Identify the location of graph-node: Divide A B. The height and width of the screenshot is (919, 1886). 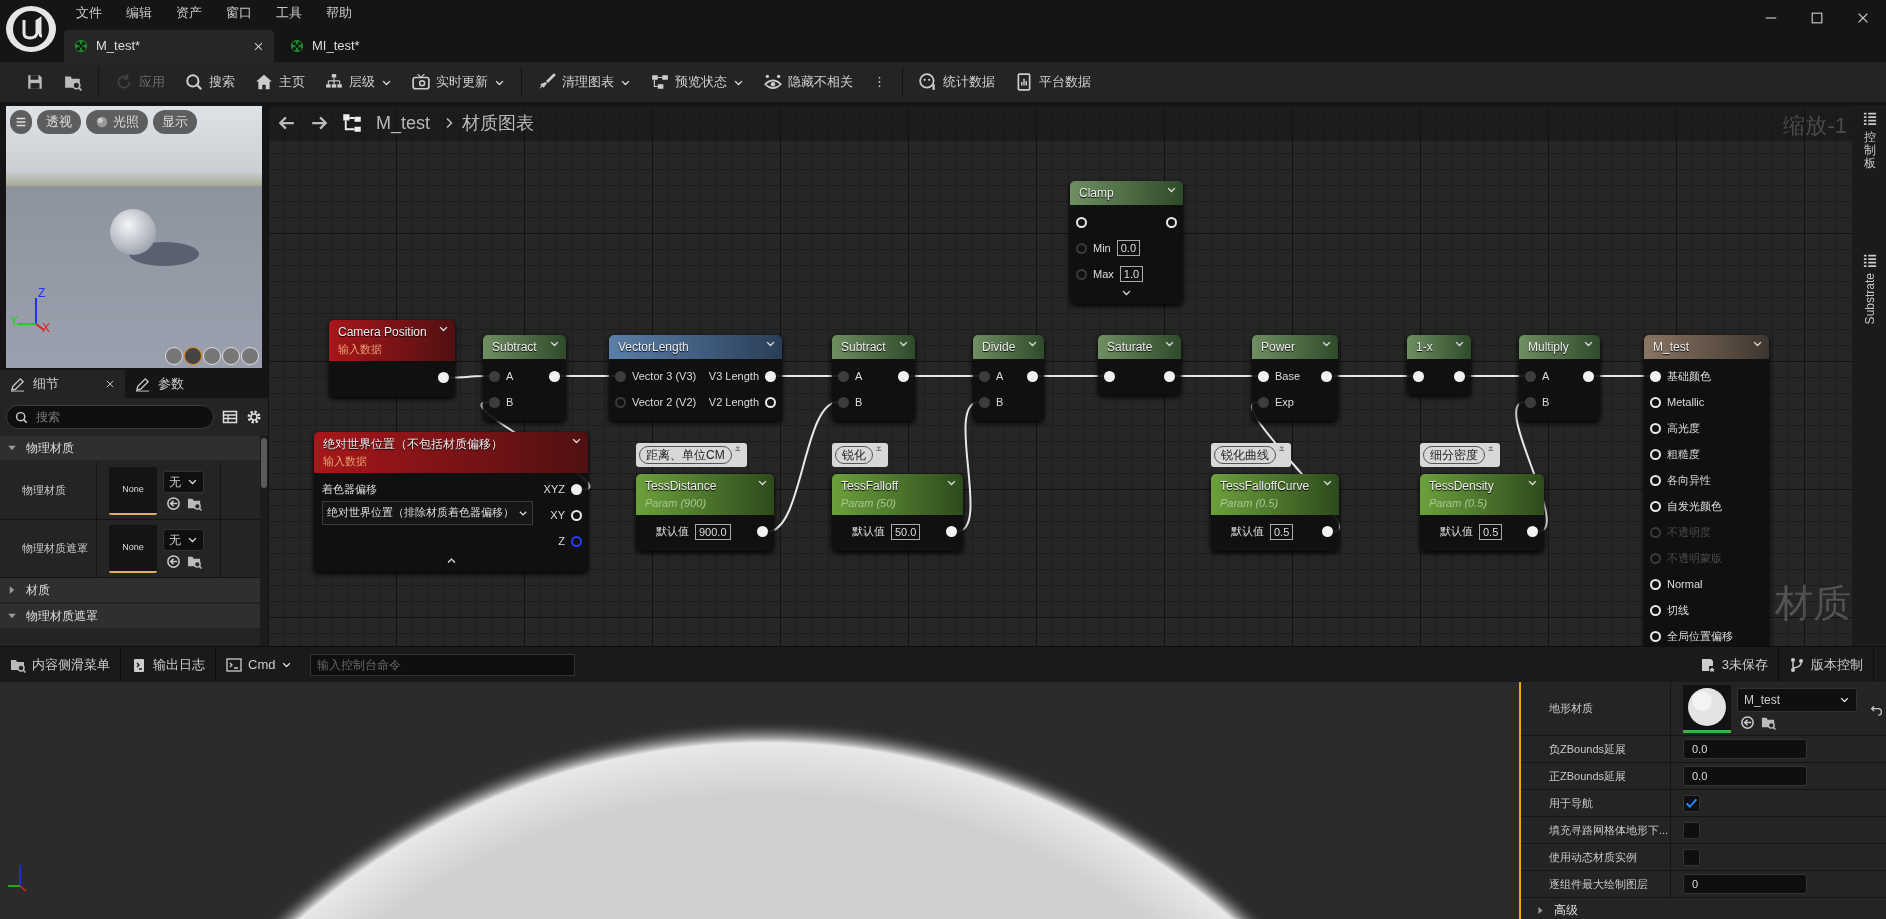
(1008, 378).